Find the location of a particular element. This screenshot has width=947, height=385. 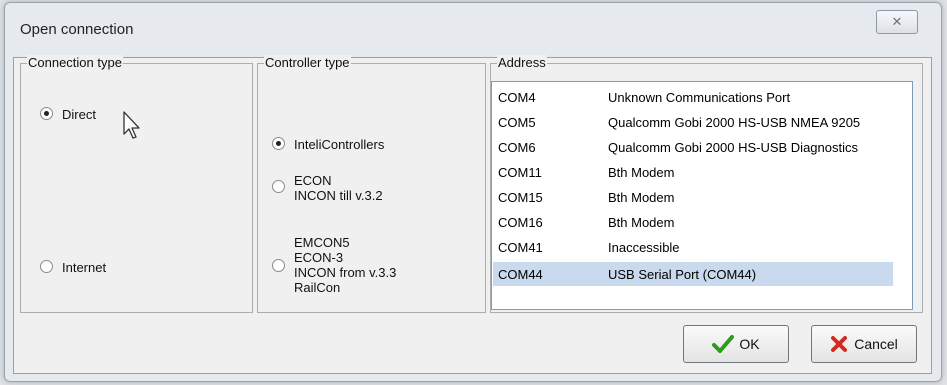

address-port: COM5 is located at coordinates (517, 122).